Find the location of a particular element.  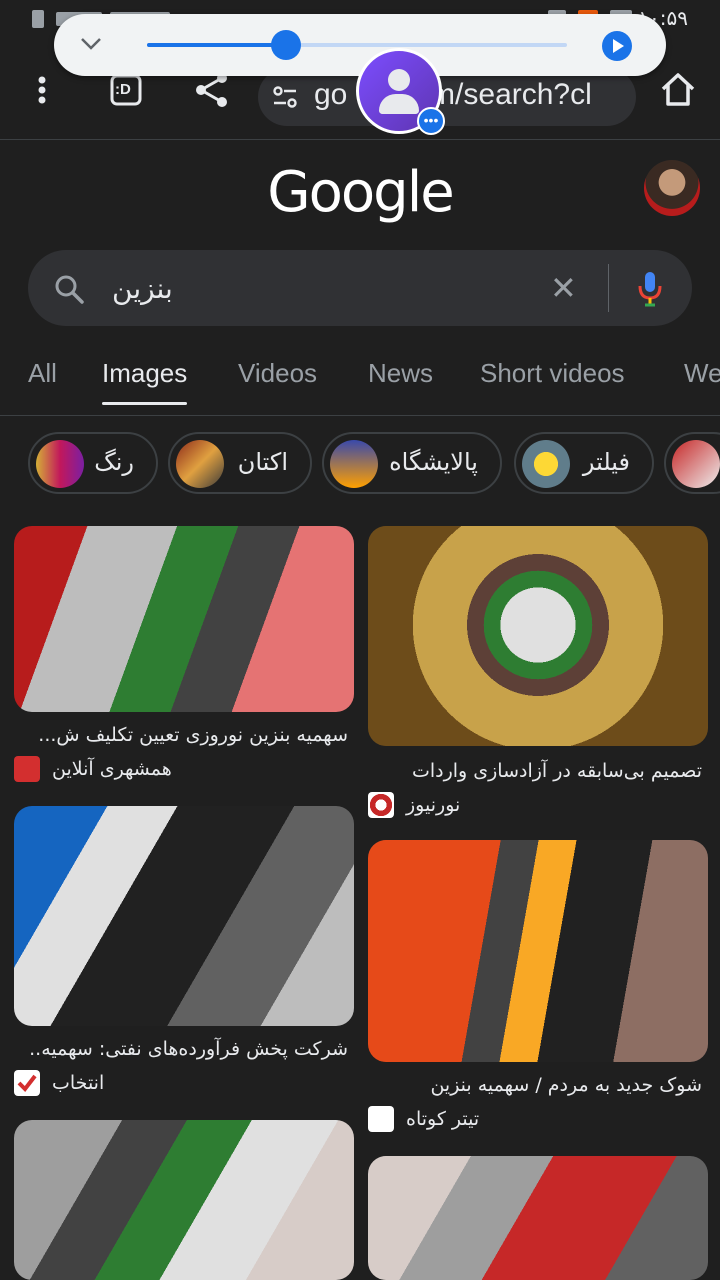

media-controls is located at coordinates (360, 45).